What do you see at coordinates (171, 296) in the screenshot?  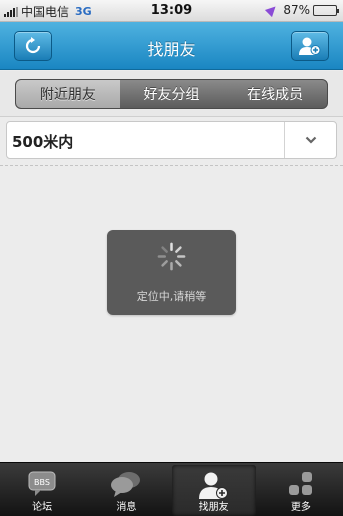 I see `loading-text: 定位中,请稍等` at bounding box center [171, 296].